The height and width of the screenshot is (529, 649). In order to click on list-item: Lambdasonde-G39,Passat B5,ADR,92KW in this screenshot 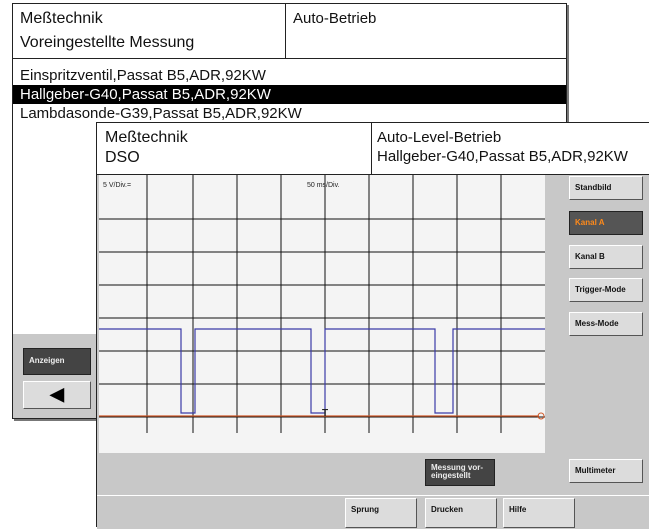, I will do `click(289, 113)`.